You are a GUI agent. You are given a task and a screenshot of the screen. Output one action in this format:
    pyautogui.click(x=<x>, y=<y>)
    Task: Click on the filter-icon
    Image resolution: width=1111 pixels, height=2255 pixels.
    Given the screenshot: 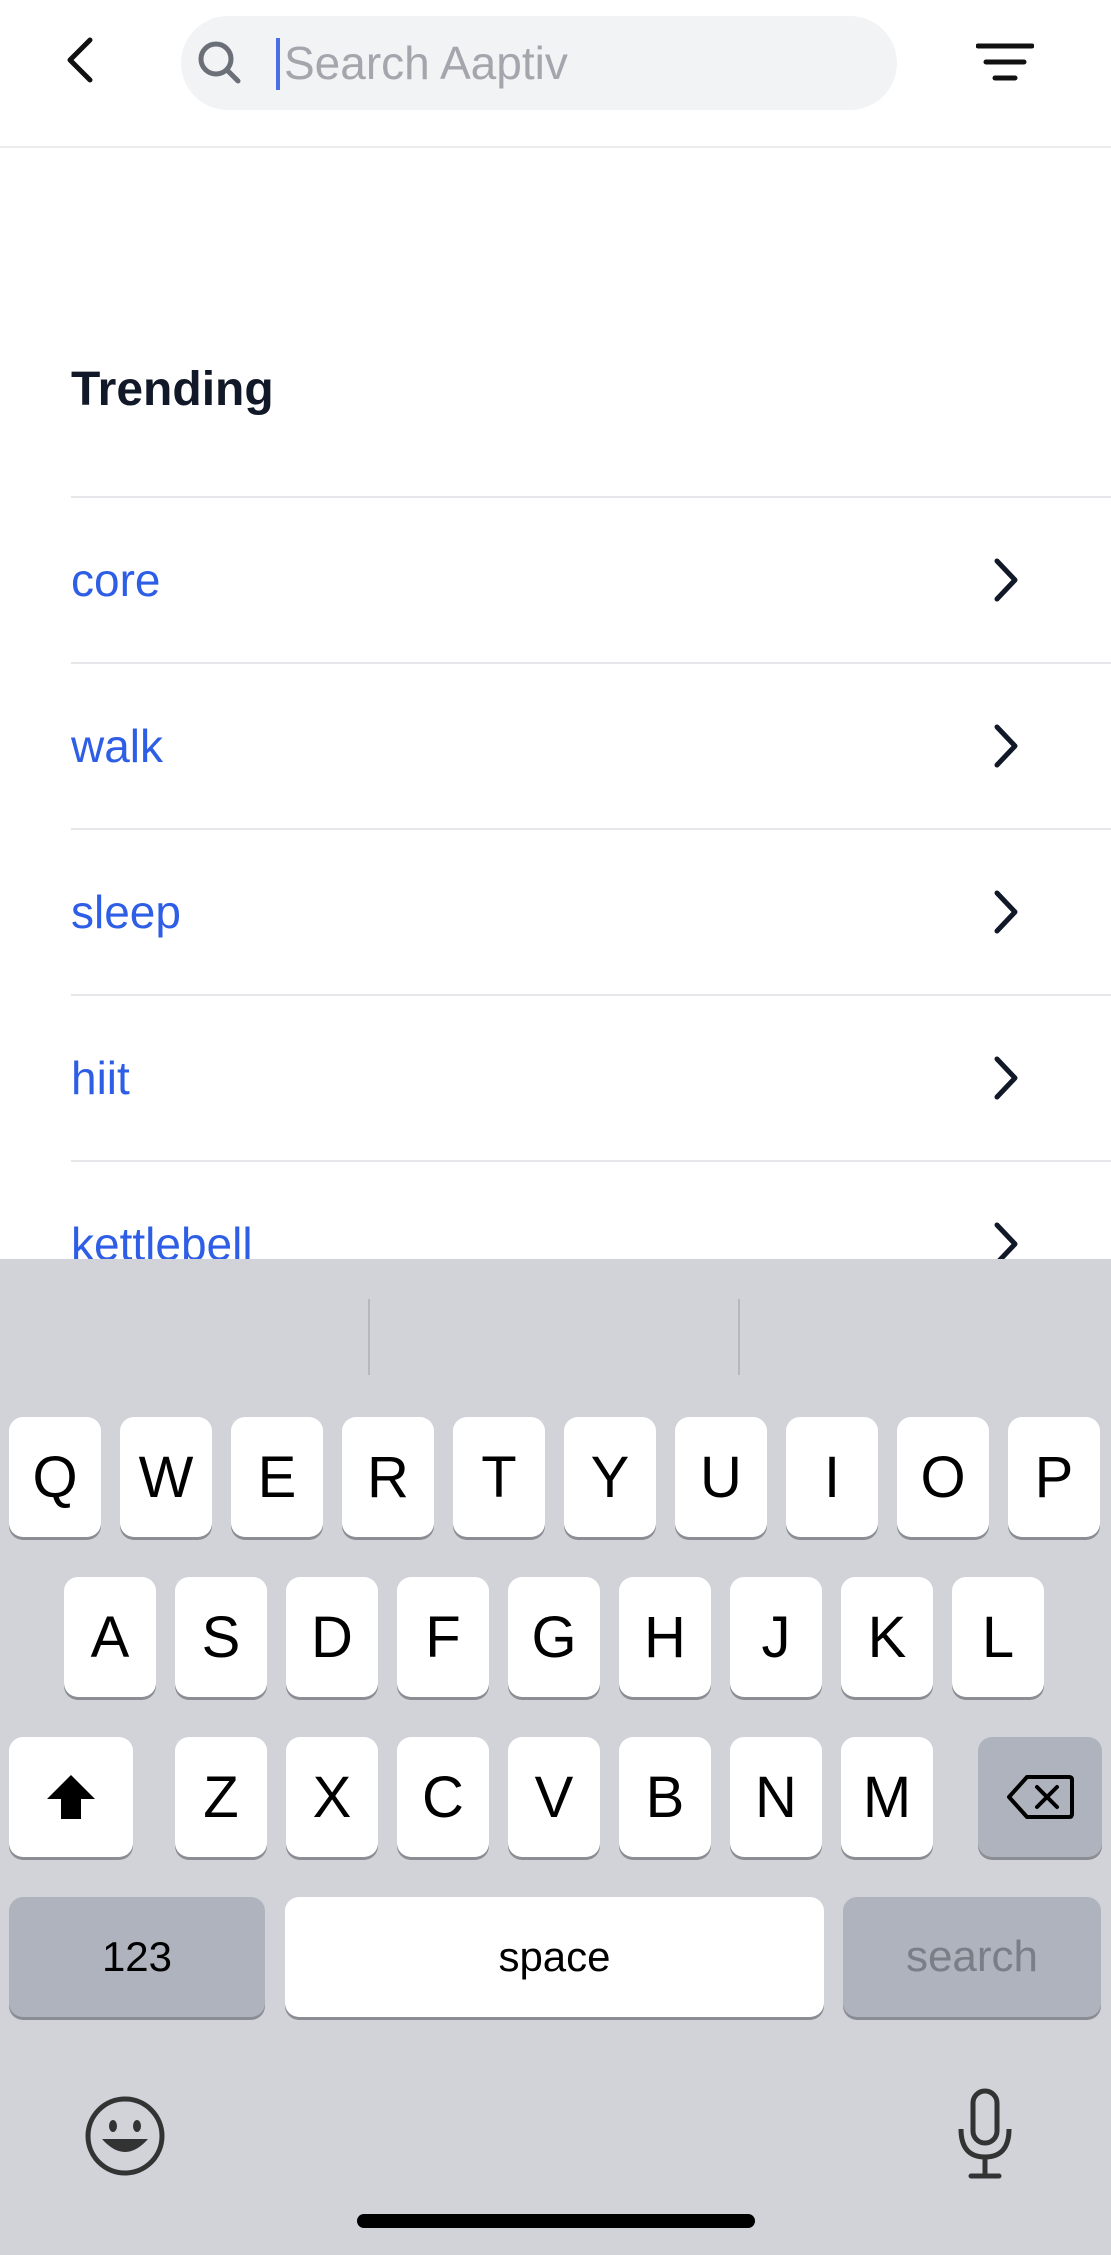 What is the action you would take?
    pyautogui.click(x=1005, y=62)
    